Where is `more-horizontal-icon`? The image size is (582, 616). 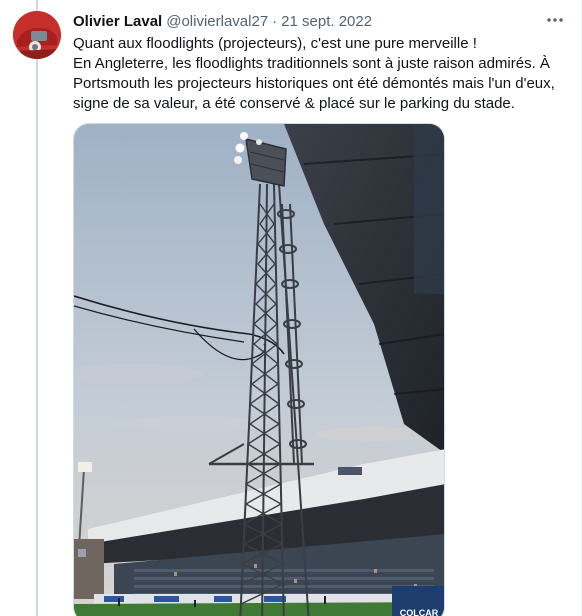
more-horizontal-icon is located at coordinates (555, 20).